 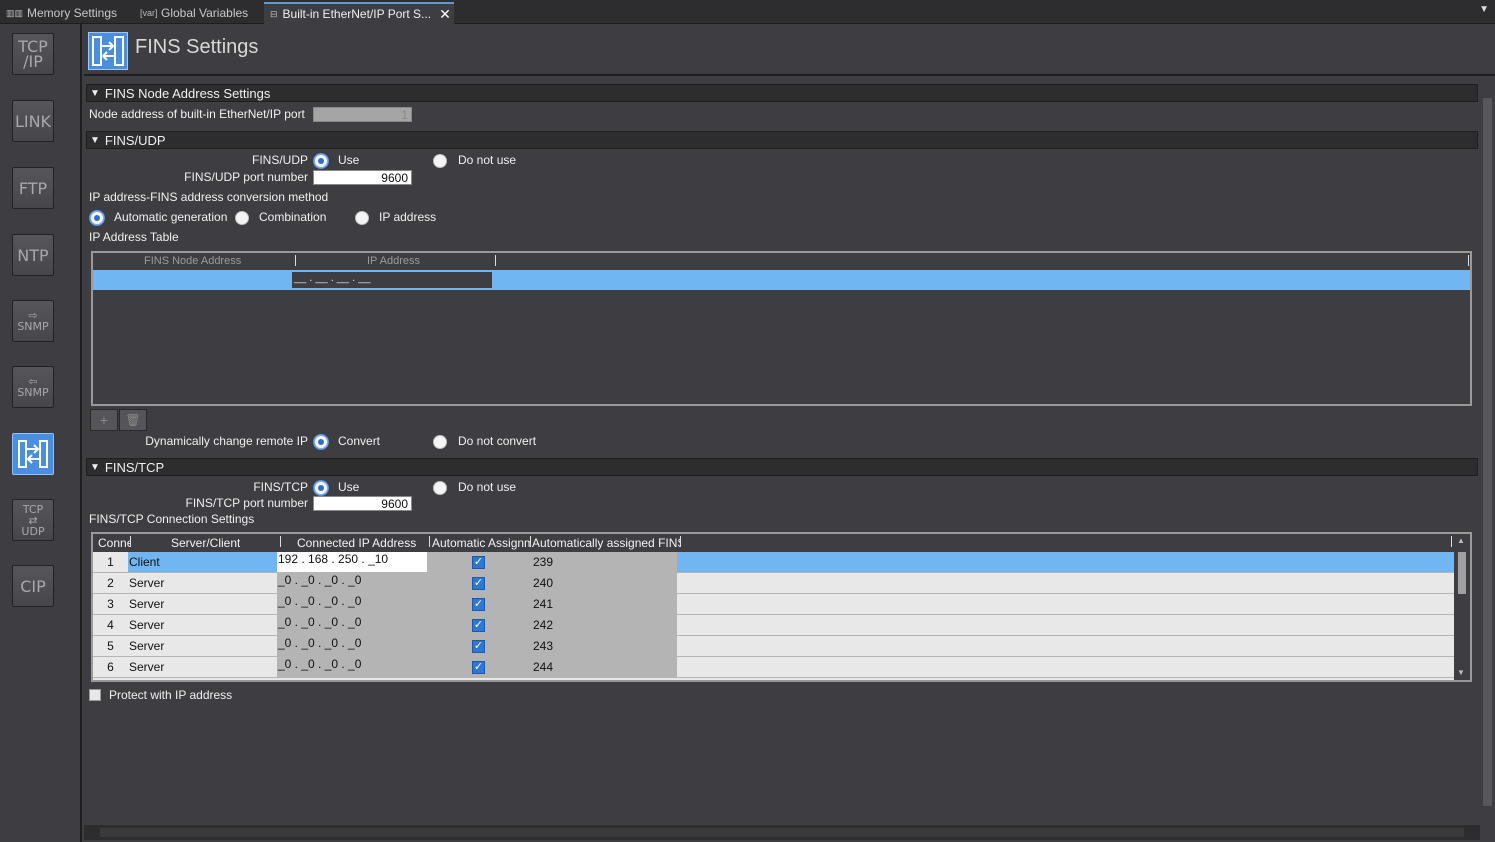 I want to click on link-settings-button: LINK, so click(x=33, y=121).